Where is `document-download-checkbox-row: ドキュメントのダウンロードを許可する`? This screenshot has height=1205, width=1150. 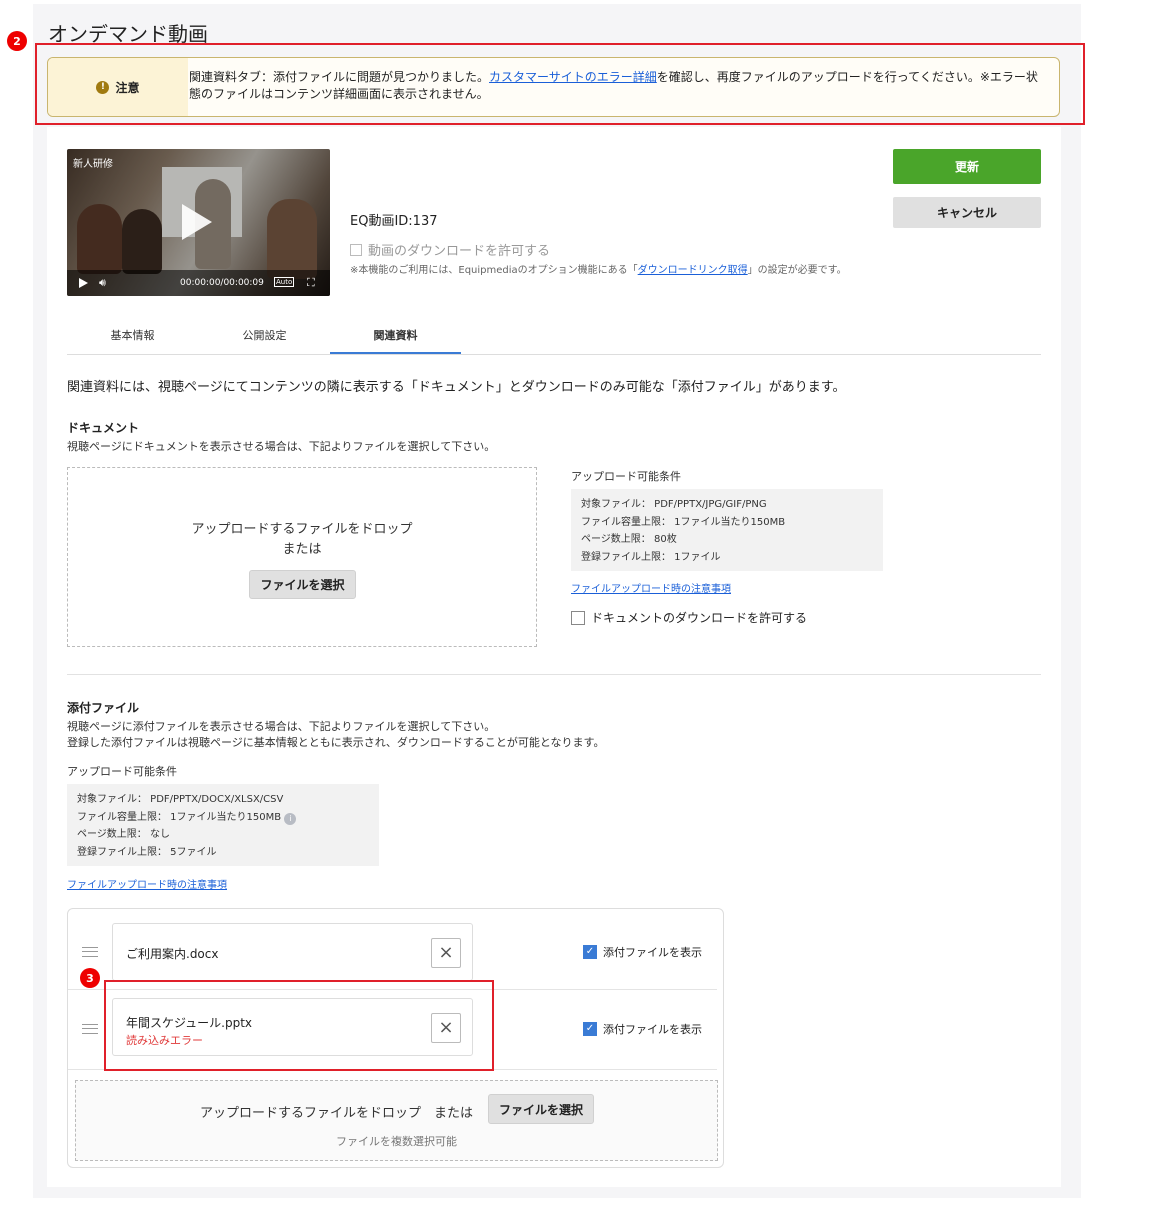 document-download-checkbox-row: ドキュメントのダウンロードを許可する is located at coordinates (689, 617).